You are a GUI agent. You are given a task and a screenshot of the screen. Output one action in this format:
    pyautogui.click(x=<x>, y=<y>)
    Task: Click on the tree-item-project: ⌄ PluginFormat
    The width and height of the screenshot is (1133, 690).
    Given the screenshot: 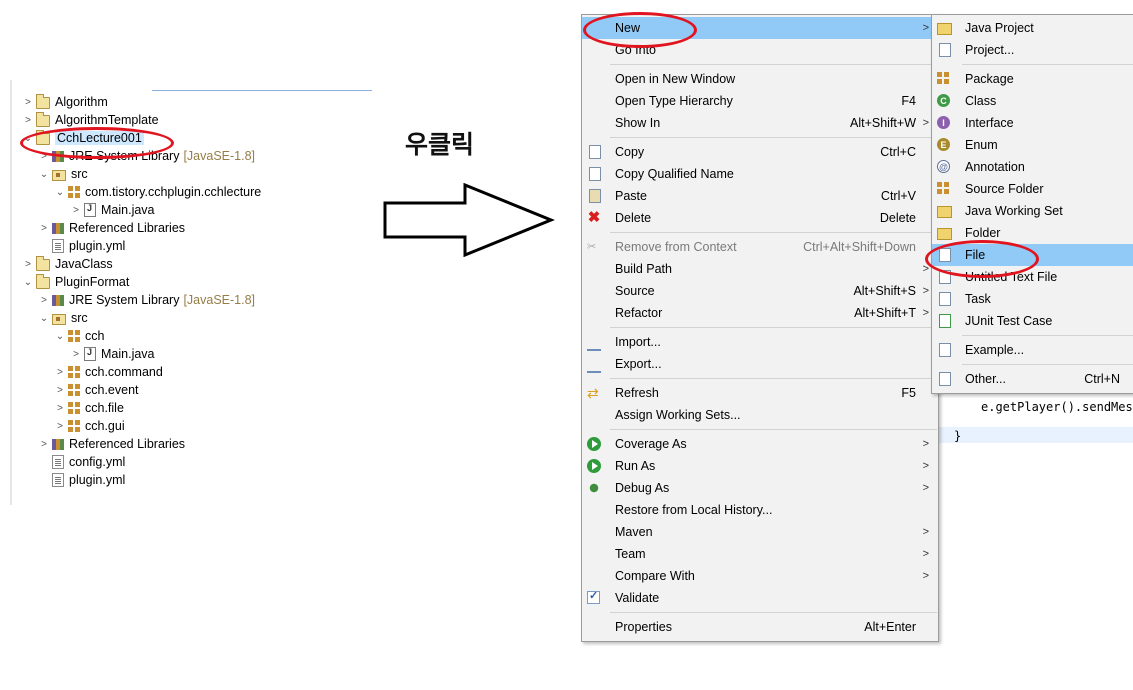 What is the action you would take?
    pyautogui.click(x=75, y=282)
    